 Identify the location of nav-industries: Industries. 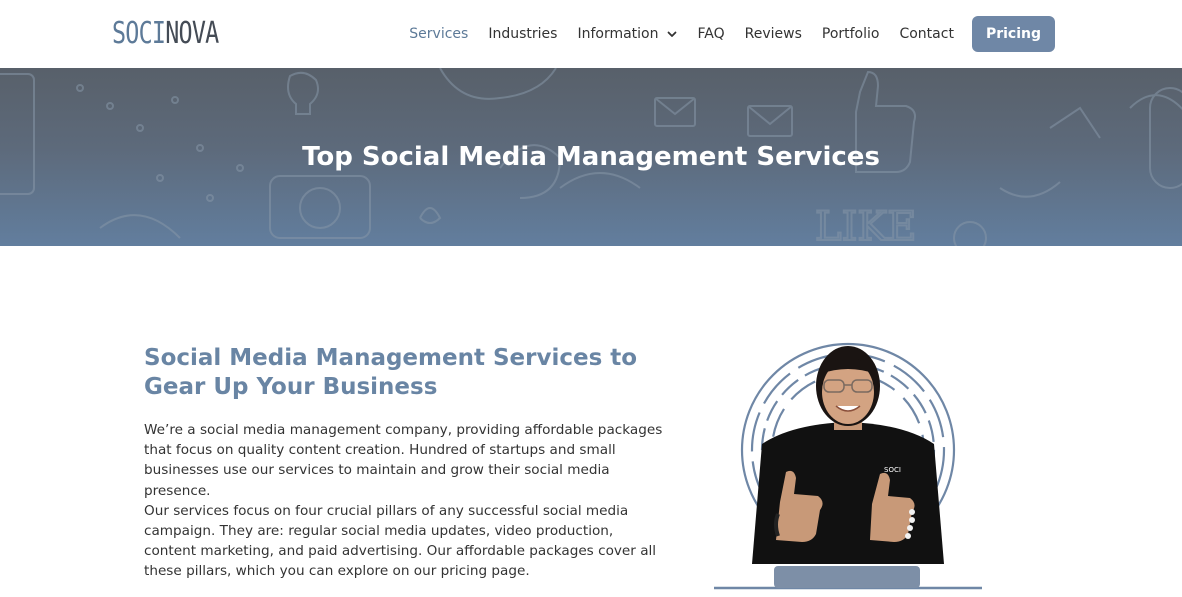
(522, 34).